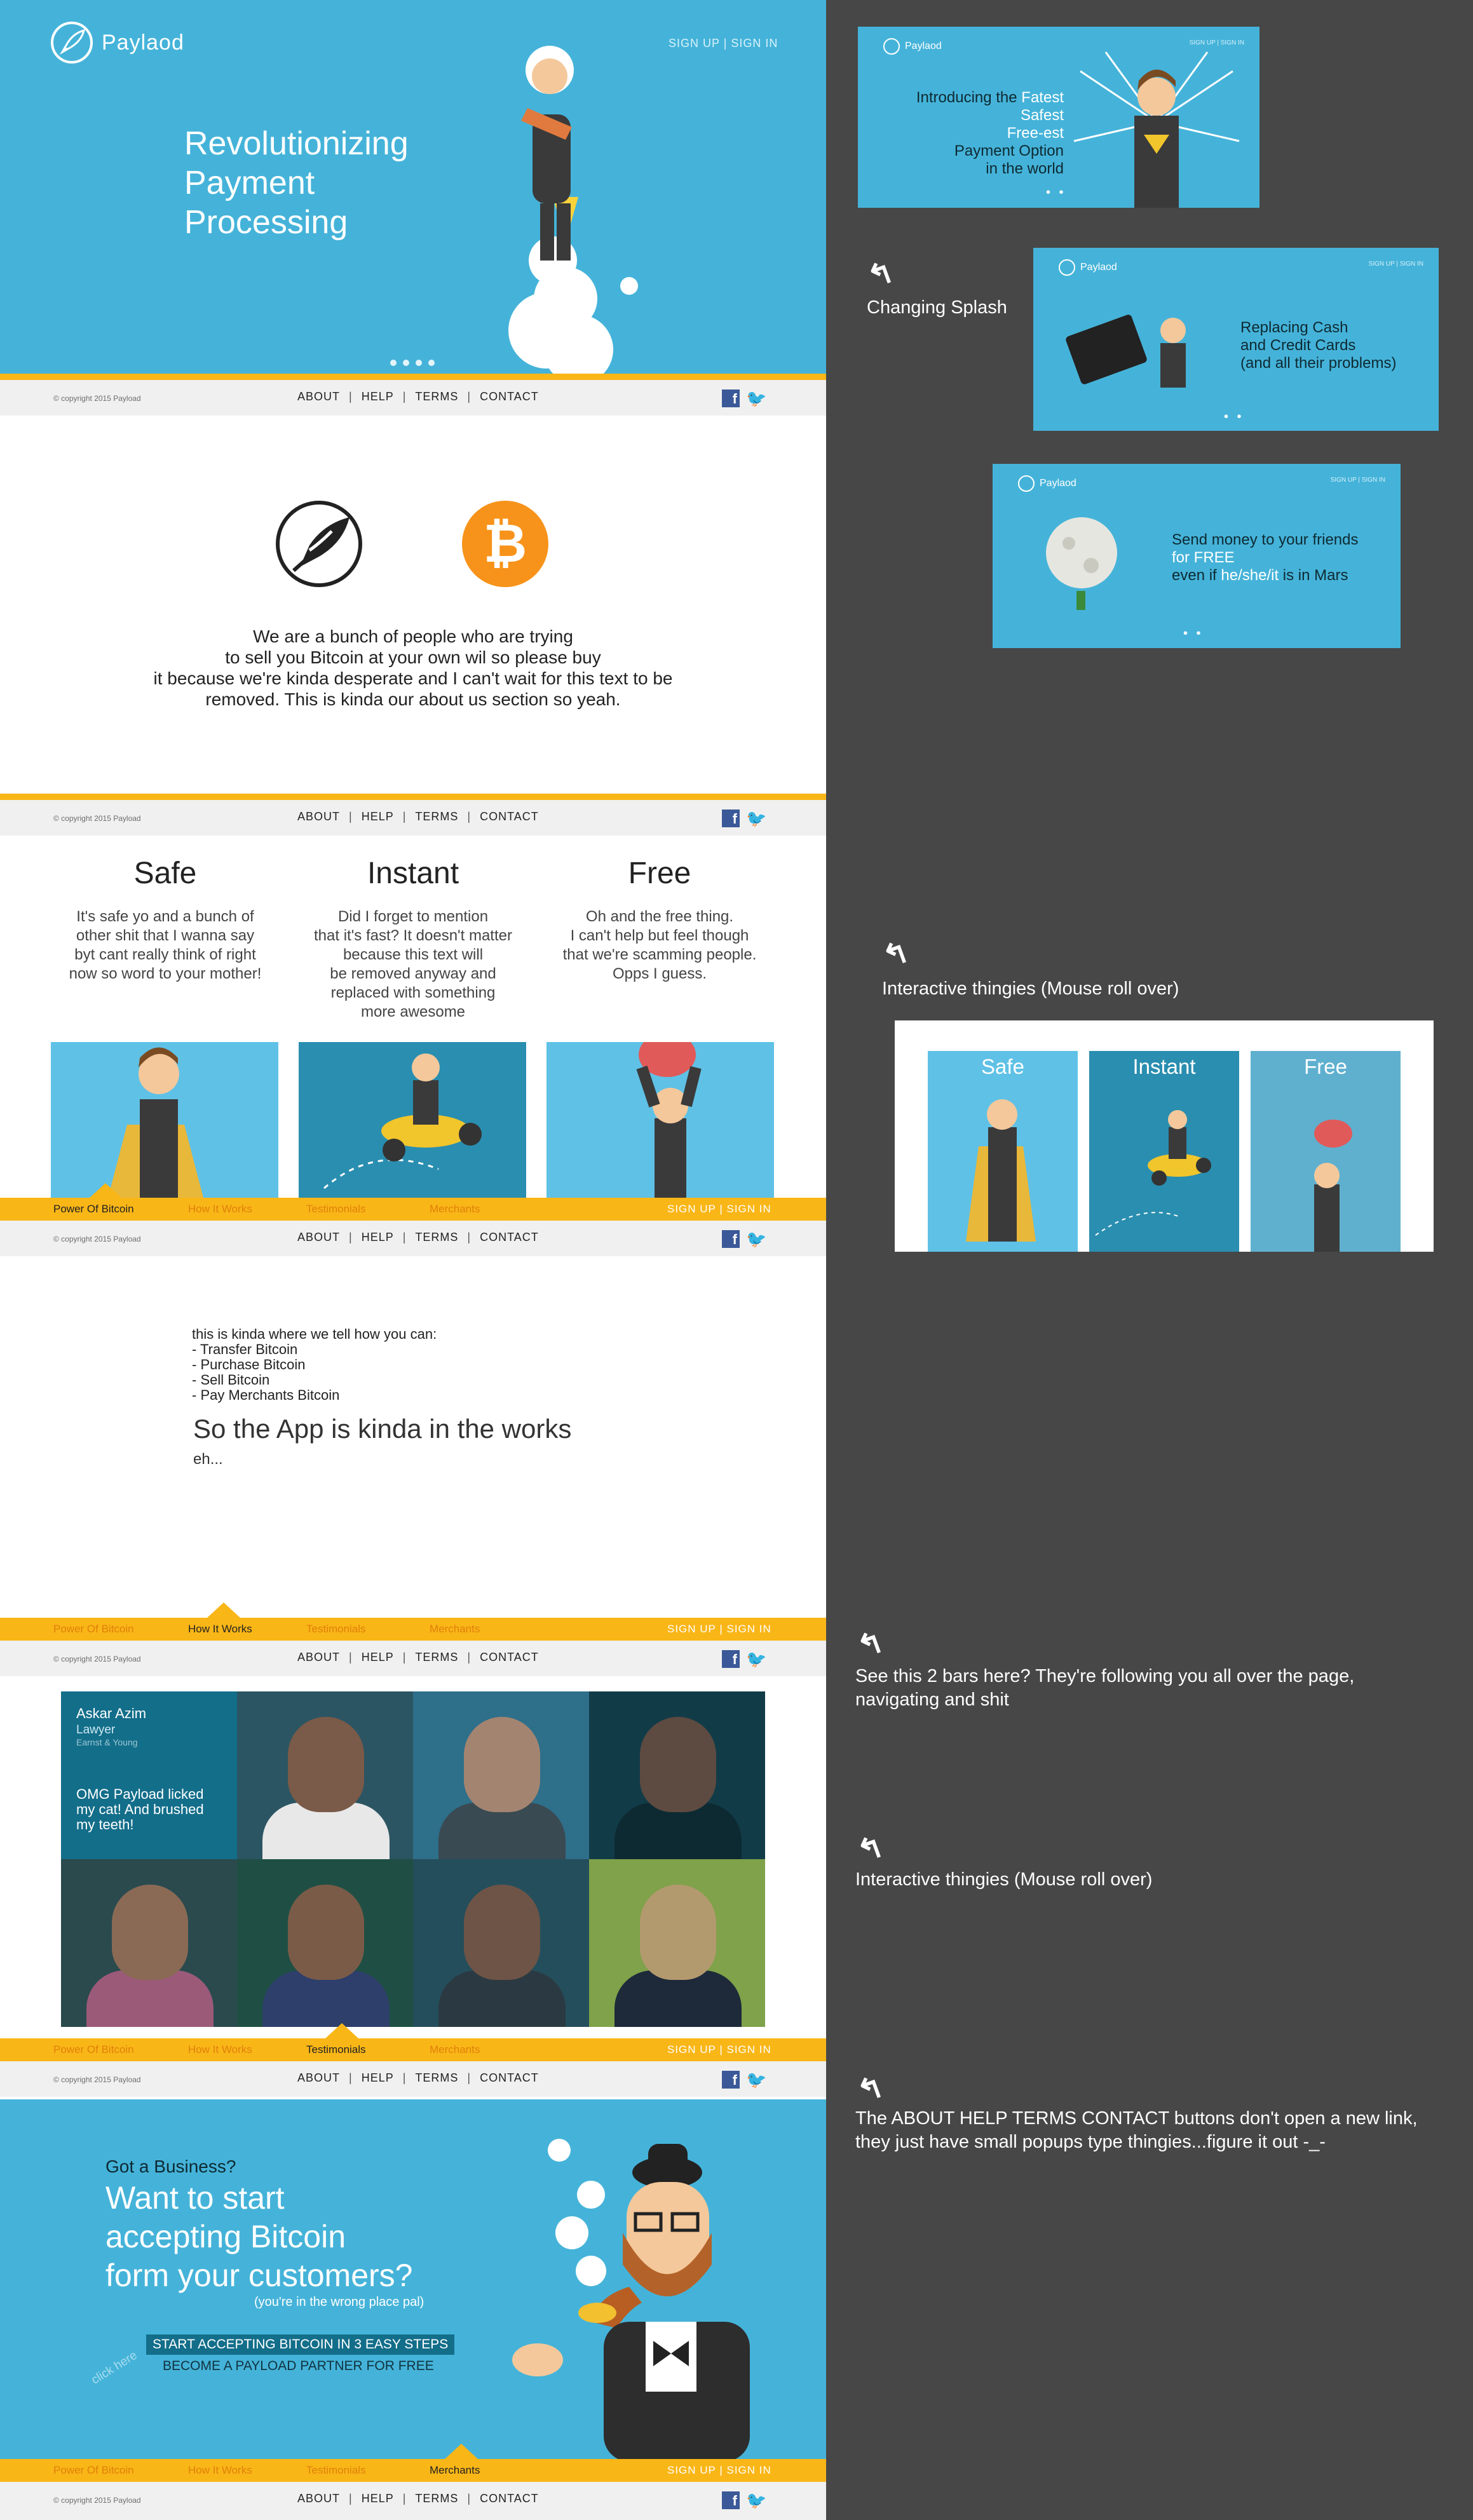  I want to click on feature-panel-instant, so click(412, 1120).